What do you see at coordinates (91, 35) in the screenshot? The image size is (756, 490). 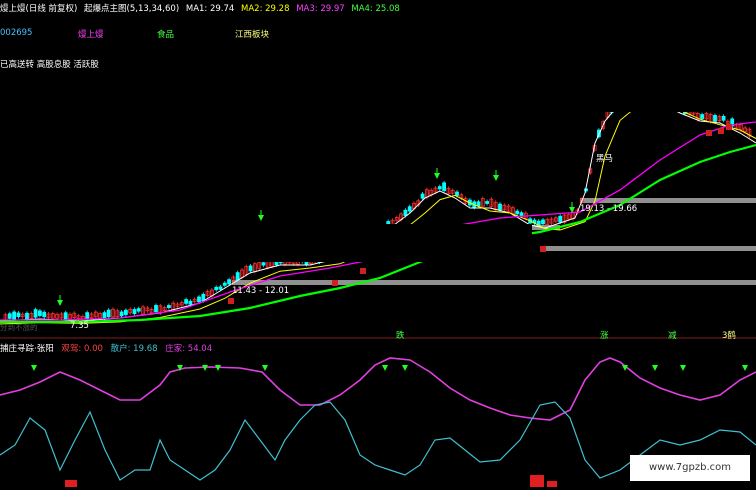 I see `stock-name: 熳上熳` at bounding box center [91, 35].